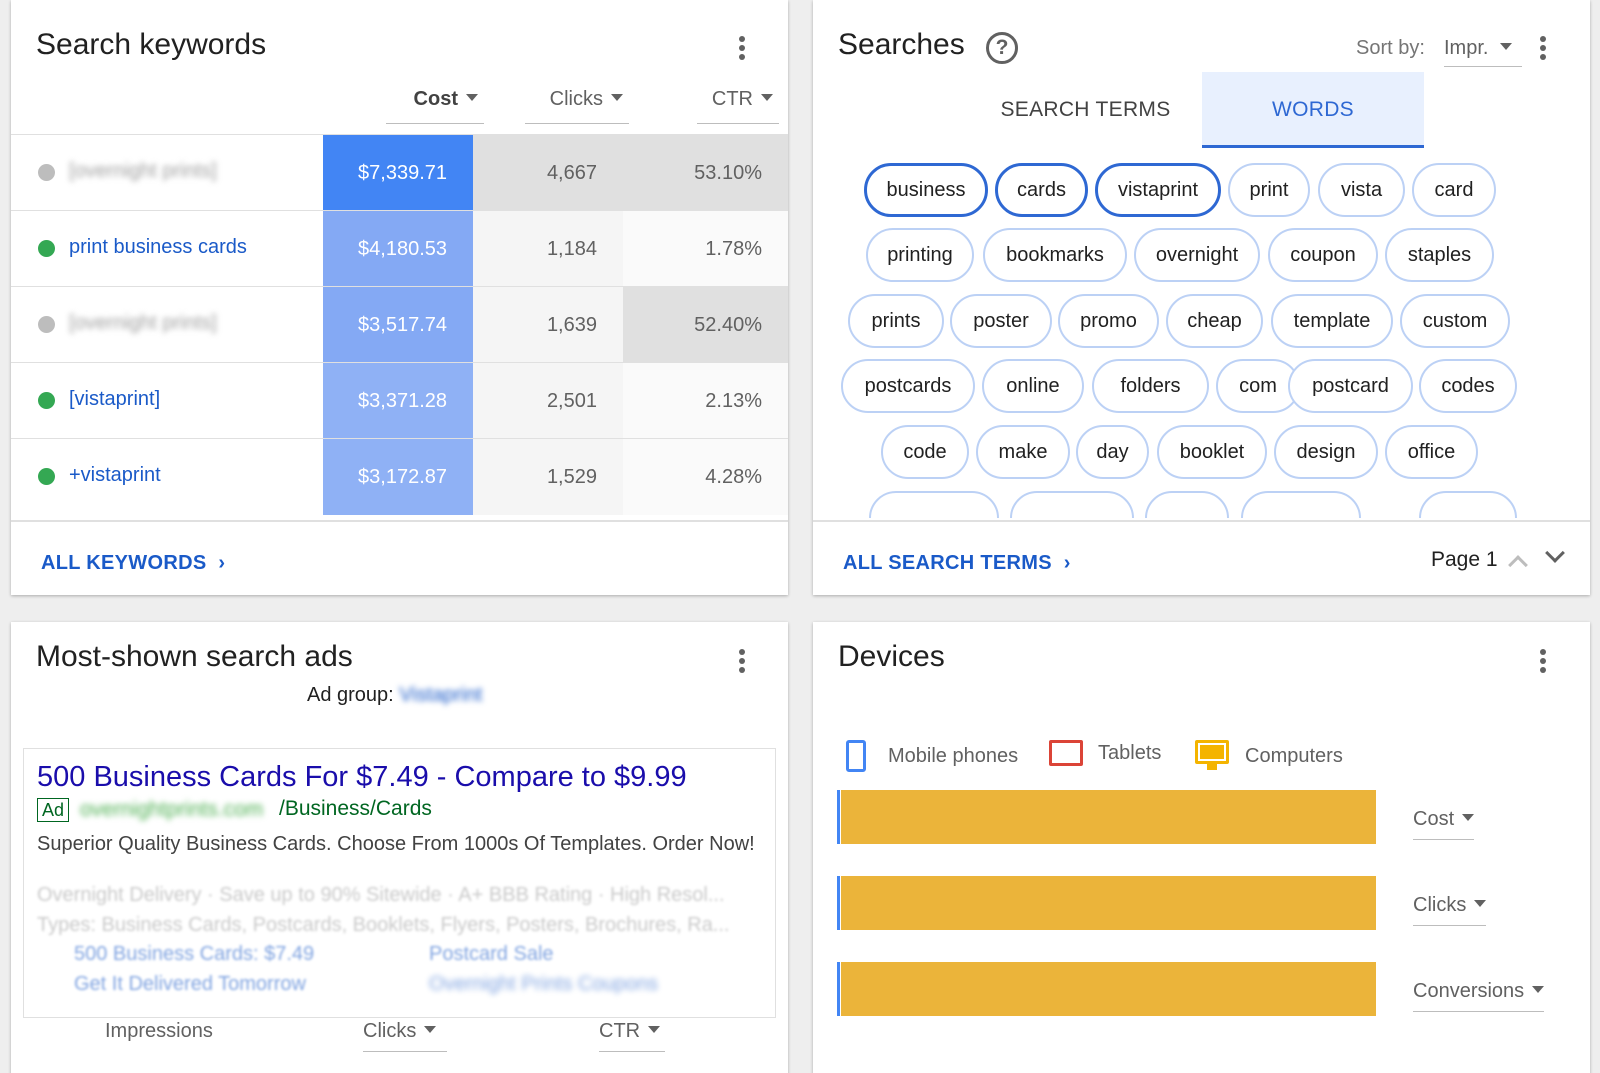 Image resolution: width=1600 pixels, height=1073 pixels. I want to click on mobile-share-bar, so click(838, 989).